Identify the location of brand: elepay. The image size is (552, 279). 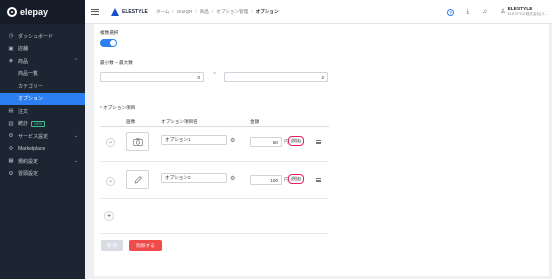
(42, 12).